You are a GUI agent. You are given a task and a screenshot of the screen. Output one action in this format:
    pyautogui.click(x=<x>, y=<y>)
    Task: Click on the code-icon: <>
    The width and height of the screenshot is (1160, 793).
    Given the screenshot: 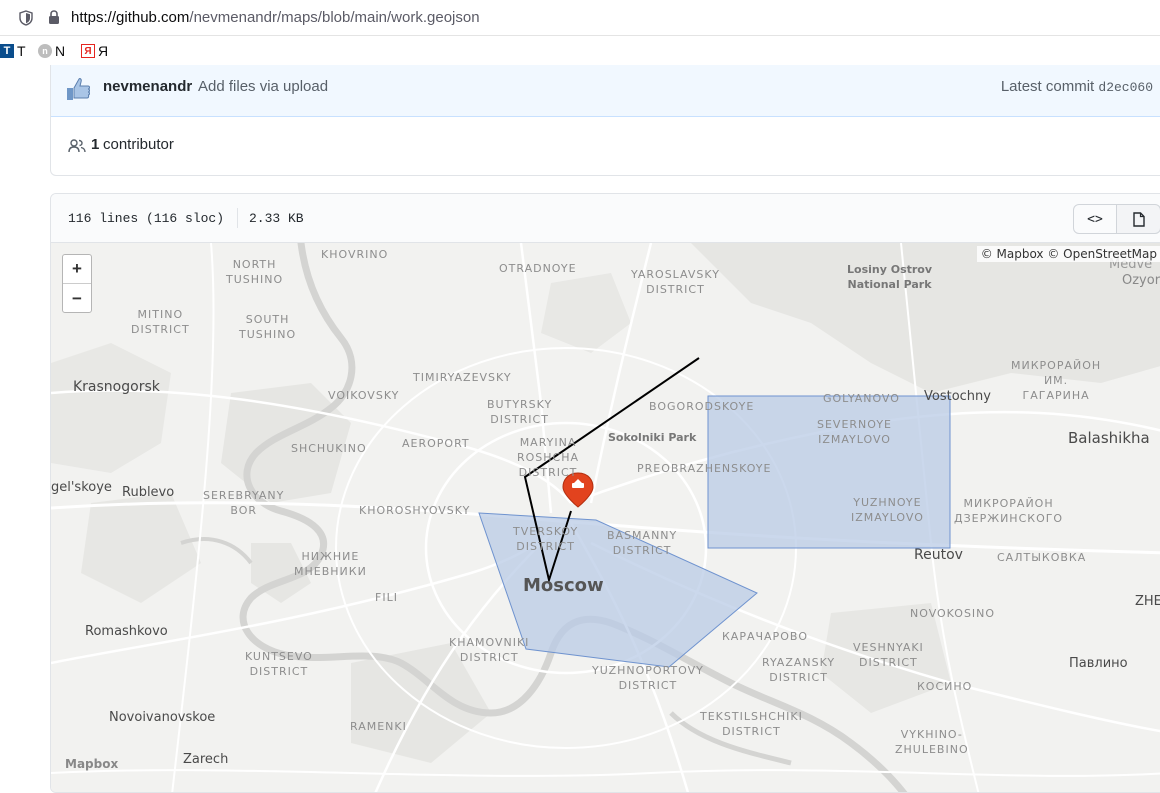 What is the action you would take?
    pyautogui.click(x=1095, y=219)
    